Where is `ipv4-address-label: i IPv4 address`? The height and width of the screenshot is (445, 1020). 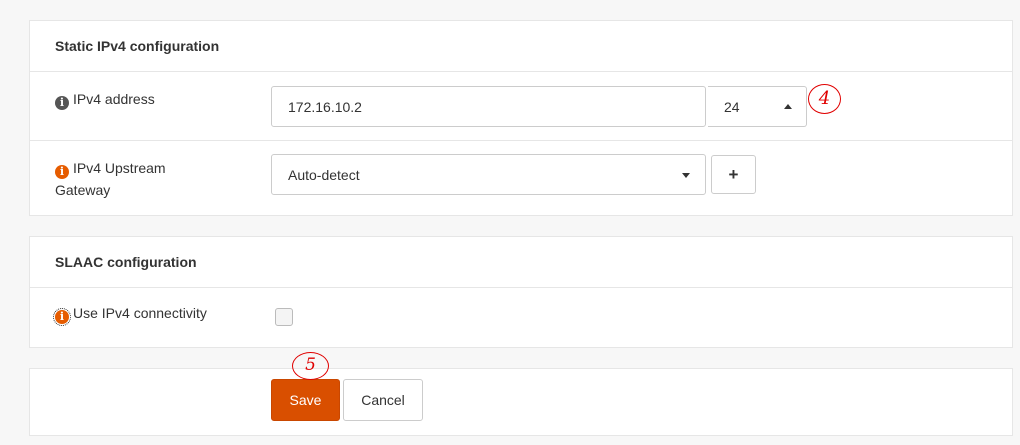 ipv4-address-label: i IPv4 address is located at coordinates (145, 99).